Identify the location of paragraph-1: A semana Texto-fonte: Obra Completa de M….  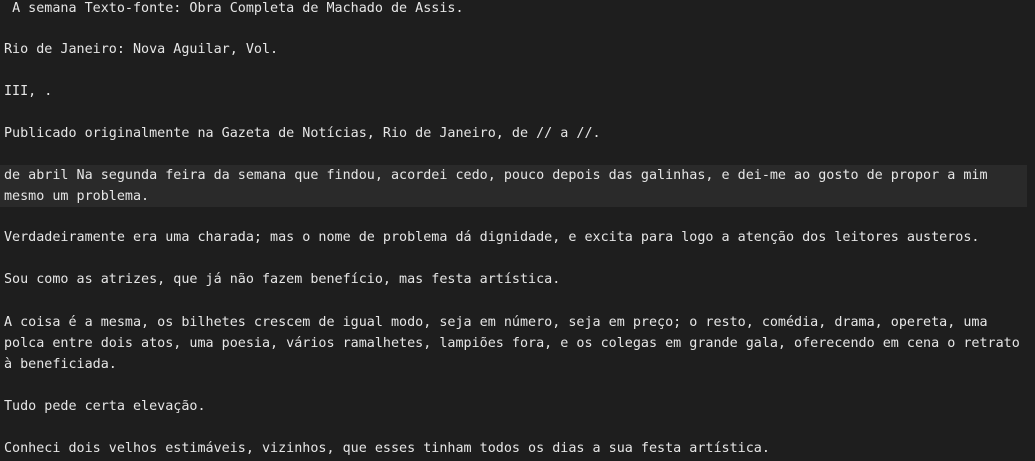
(513, 9).